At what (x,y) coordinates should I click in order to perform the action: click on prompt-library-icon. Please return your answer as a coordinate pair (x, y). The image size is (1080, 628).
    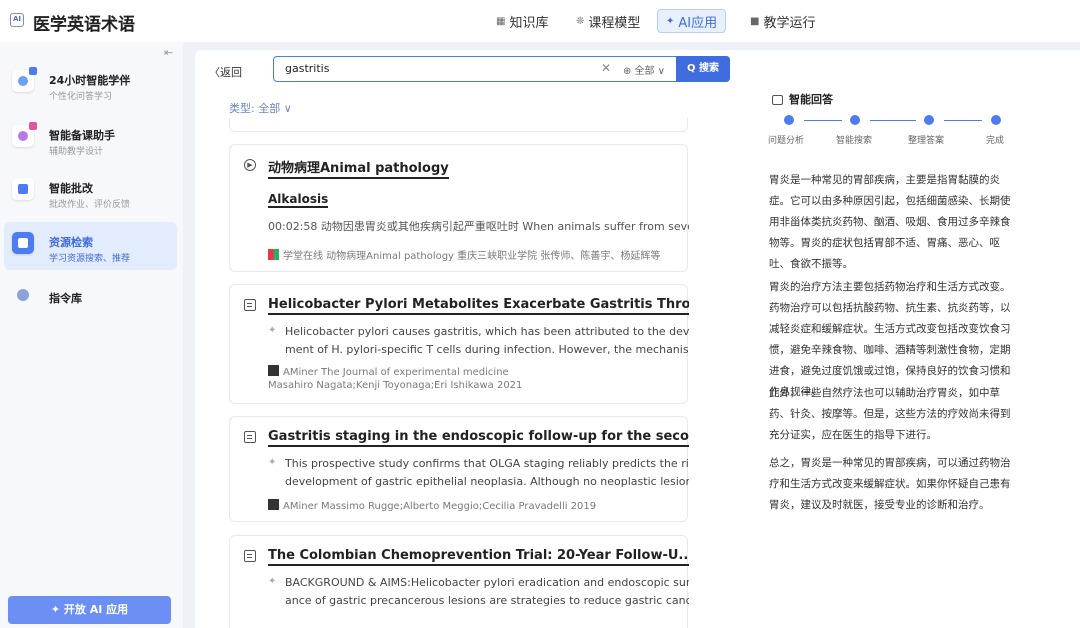
    Looking at the image, I should click on (23, 295).